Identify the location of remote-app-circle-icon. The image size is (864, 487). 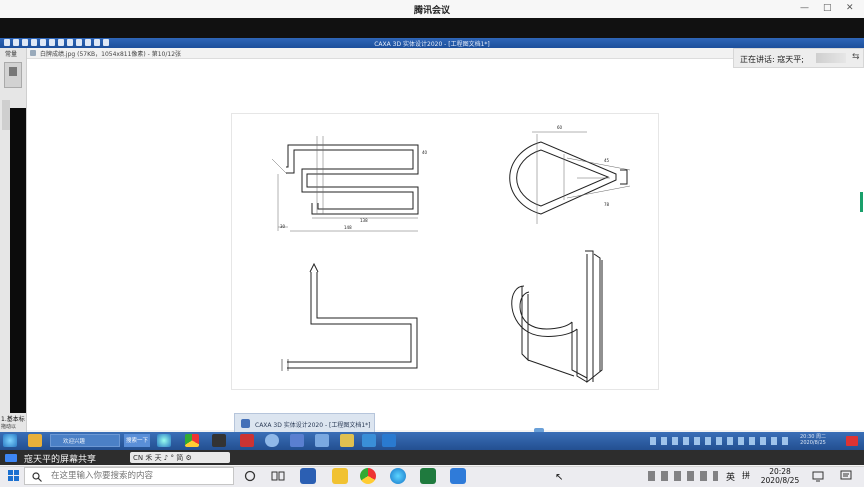
(272, 440).